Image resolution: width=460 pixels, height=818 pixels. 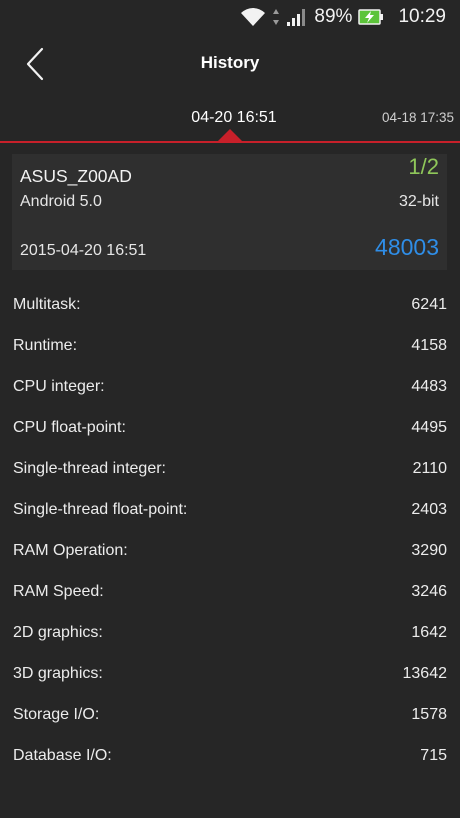 I want to click on tab-indicator-arrow, so click(x=230, y=135).